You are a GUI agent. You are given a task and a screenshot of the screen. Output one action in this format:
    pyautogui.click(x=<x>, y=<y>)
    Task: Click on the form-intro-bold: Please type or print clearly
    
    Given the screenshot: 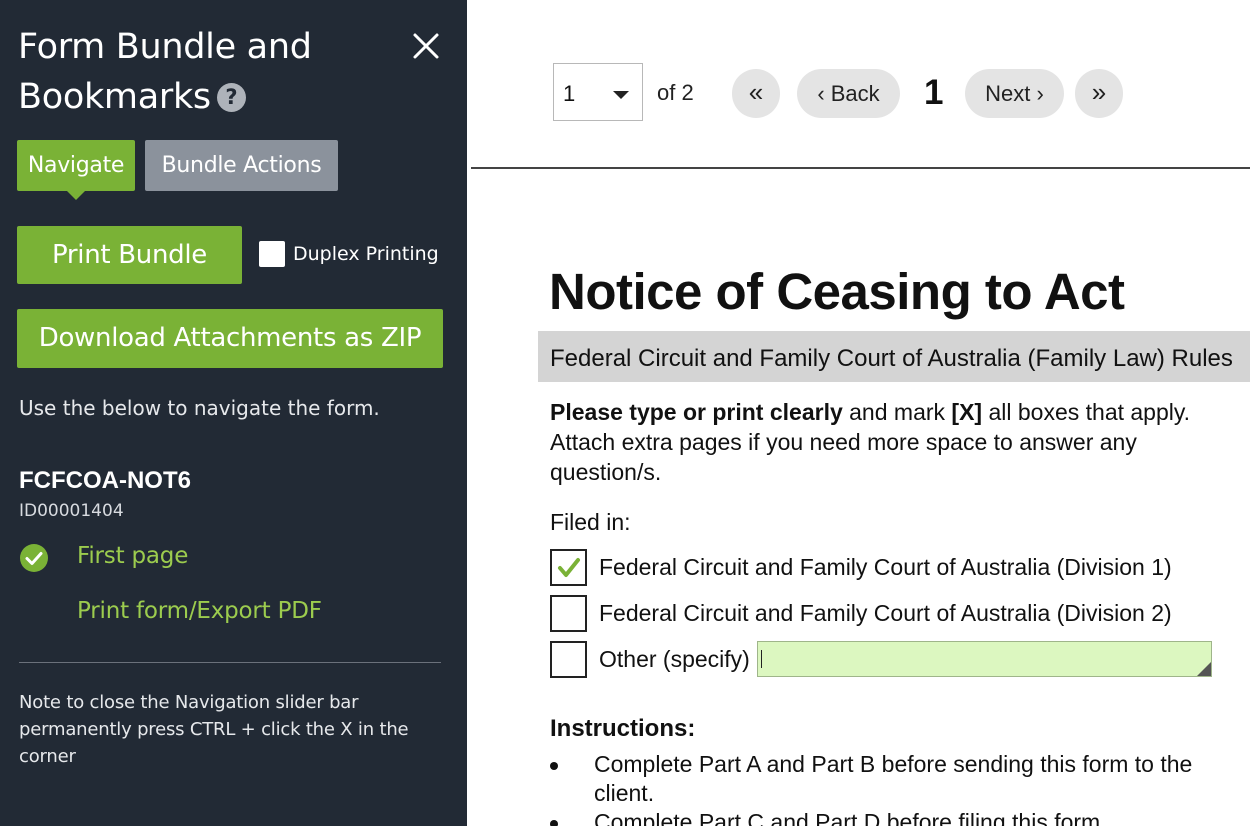 What is the action you would take?
    pyautogui.click(x=696, y=412)
    